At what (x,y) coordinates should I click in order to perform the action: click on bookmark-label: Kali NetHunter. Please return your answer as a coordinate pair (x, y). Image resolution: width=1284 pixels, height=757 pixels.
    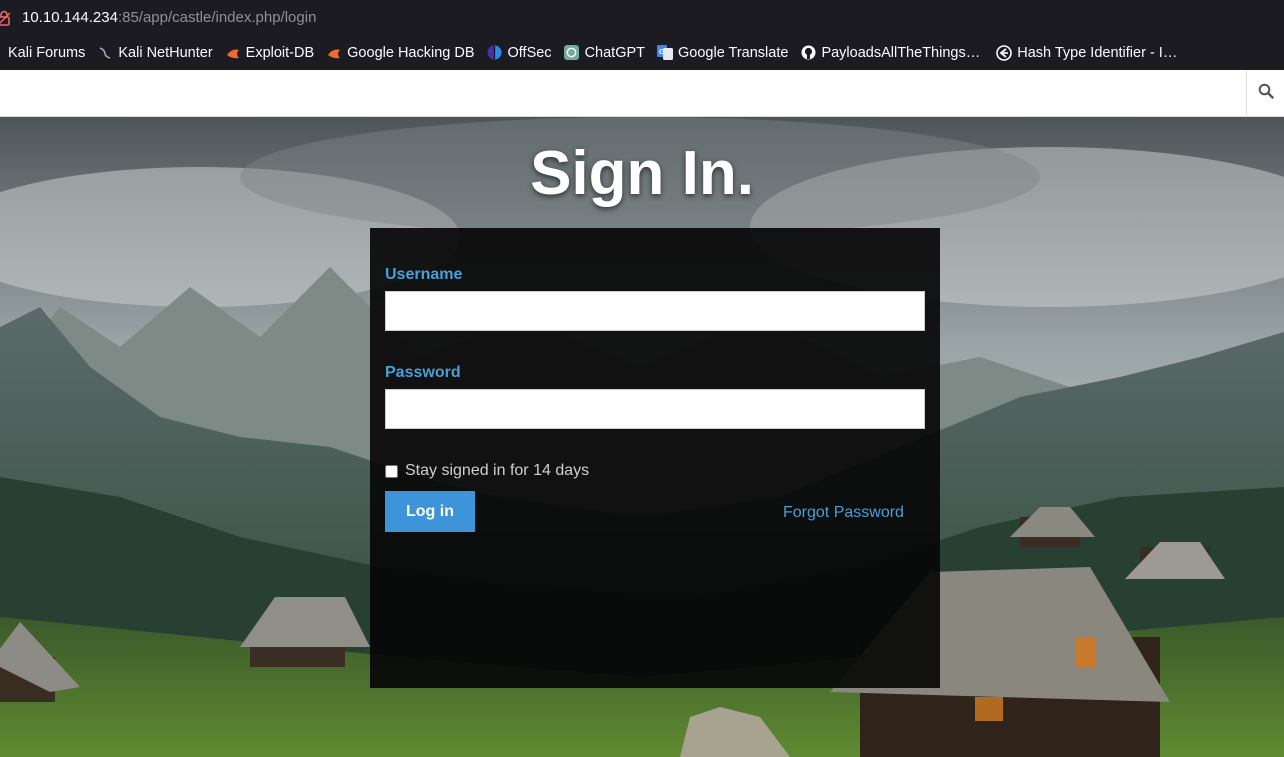
    Looking at the image, I should click on (165, 52).